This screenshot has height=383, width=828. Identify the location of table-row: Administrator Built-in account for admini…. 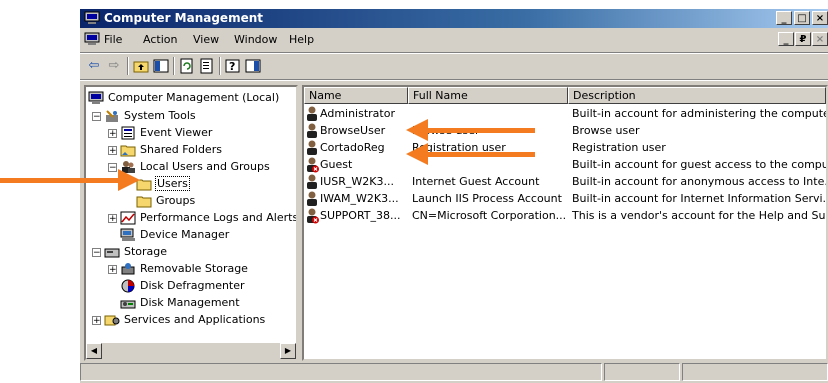
(565, 113).